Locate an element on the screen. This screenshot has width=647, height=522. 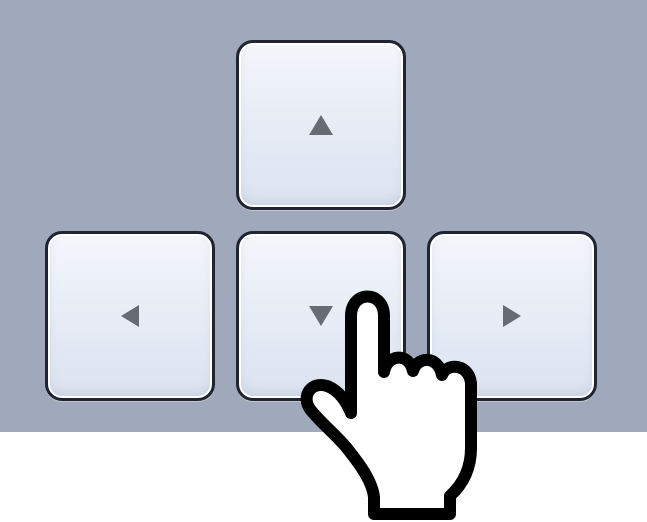
left-triangle-icon is located at coordinates (130, 316).